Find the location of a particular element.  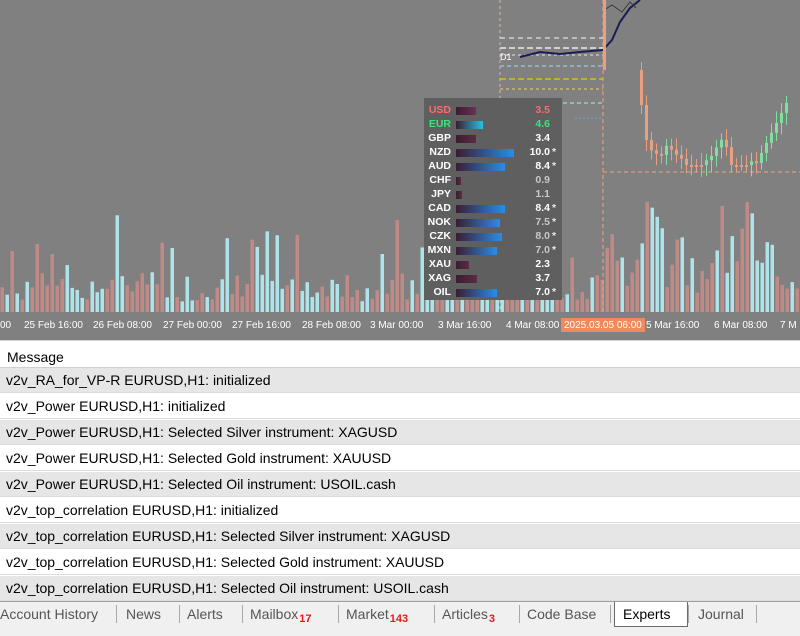

tab-alerts: Alerts is located at coordinates (211, 614).